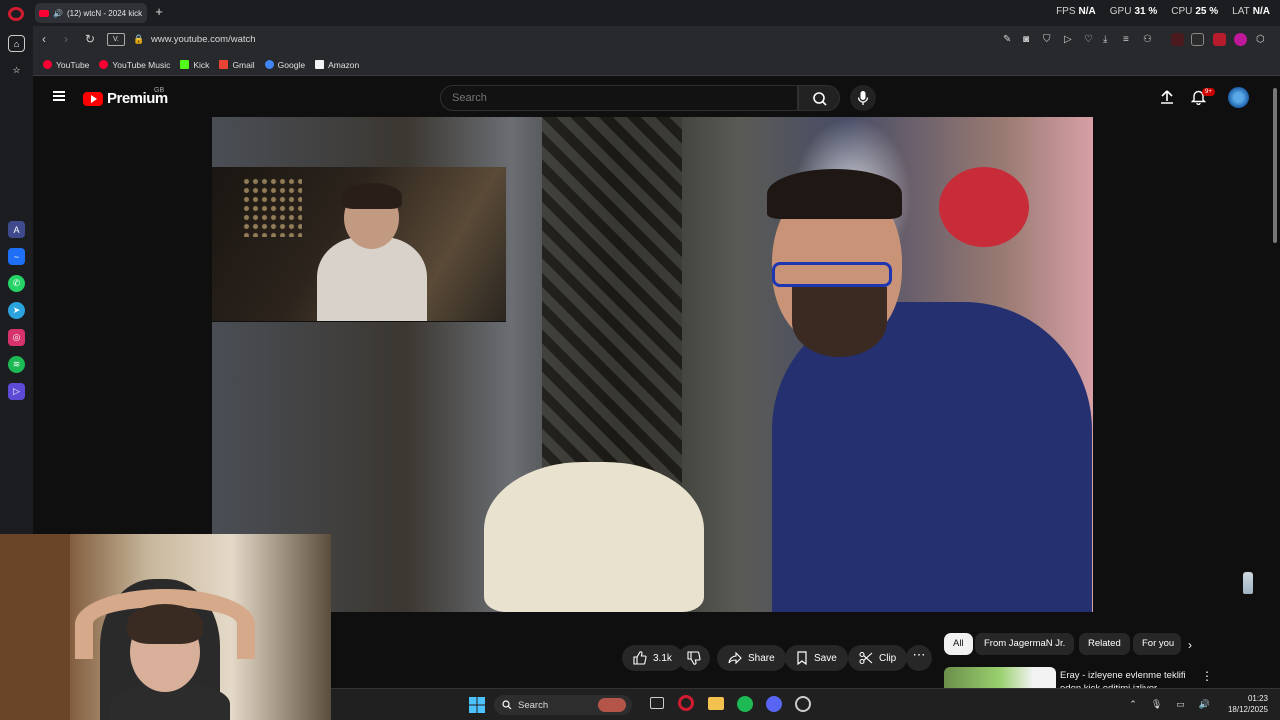 The height and width of the screenshot is (720, 1280). I want to click on mic-icon, so click(863, 98).